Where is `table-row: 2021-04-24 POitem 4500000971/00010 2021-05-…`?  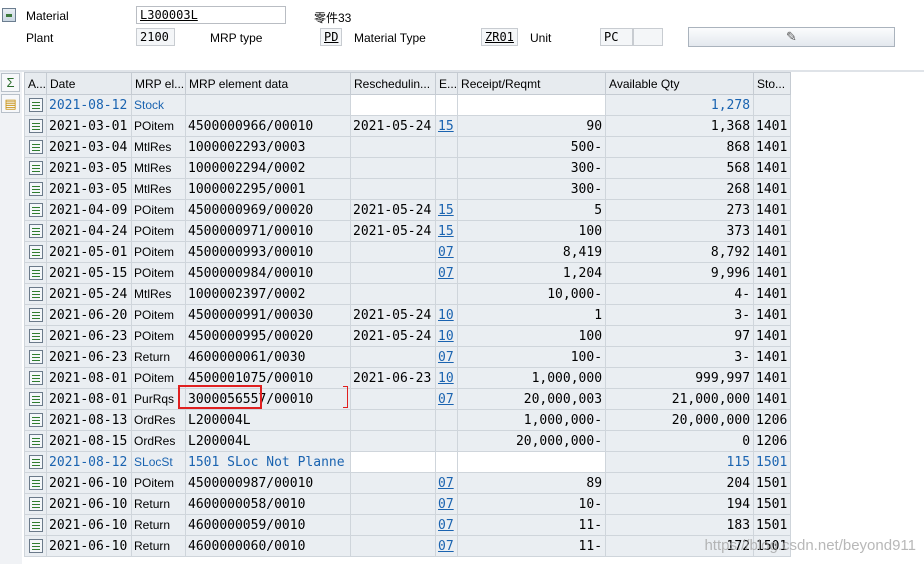 table-row: 2021-04-24 POitem 4500000971/00010 2021-05-… is located at coordinates (407, 231).